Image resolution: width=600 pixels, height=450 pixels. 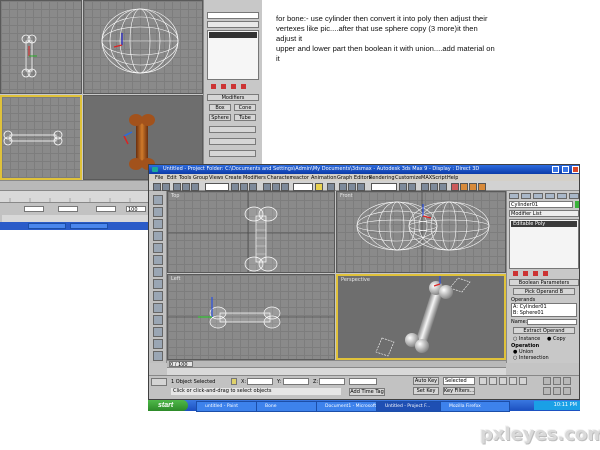 I want to click on percent-snap-icon, so click(x=361, y=187).